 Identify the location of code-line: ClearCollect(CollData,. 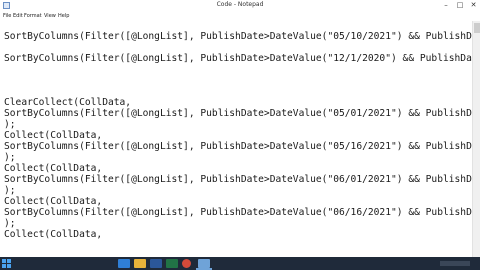
(68, 102).